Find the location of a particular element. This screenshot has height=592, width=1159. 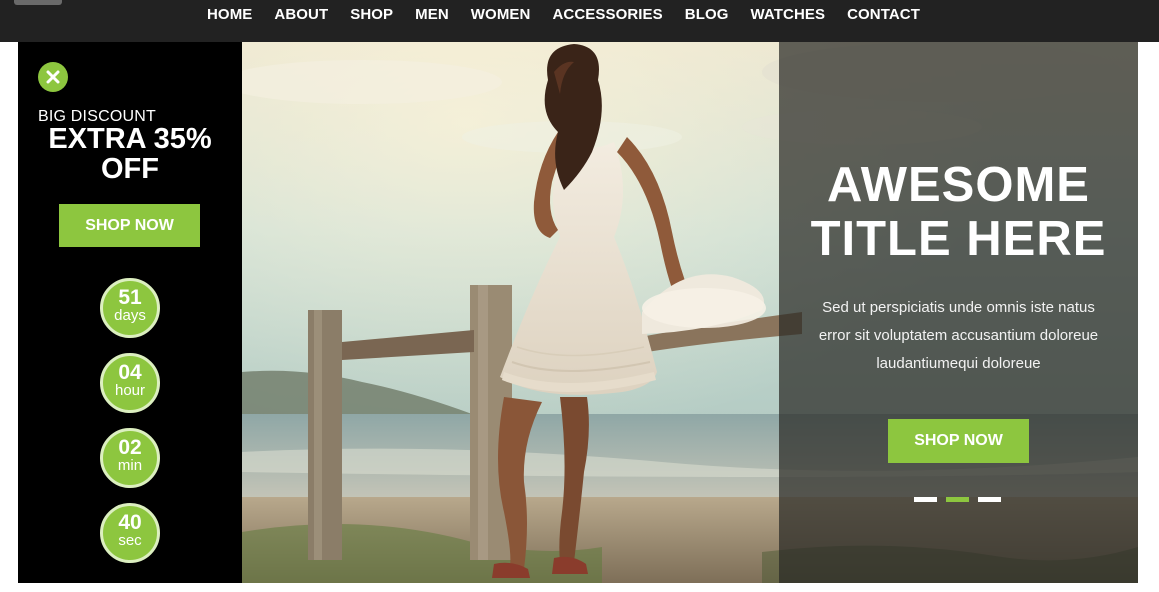

countdown-seconds-unit: sec is located at coordinates (130, 540).